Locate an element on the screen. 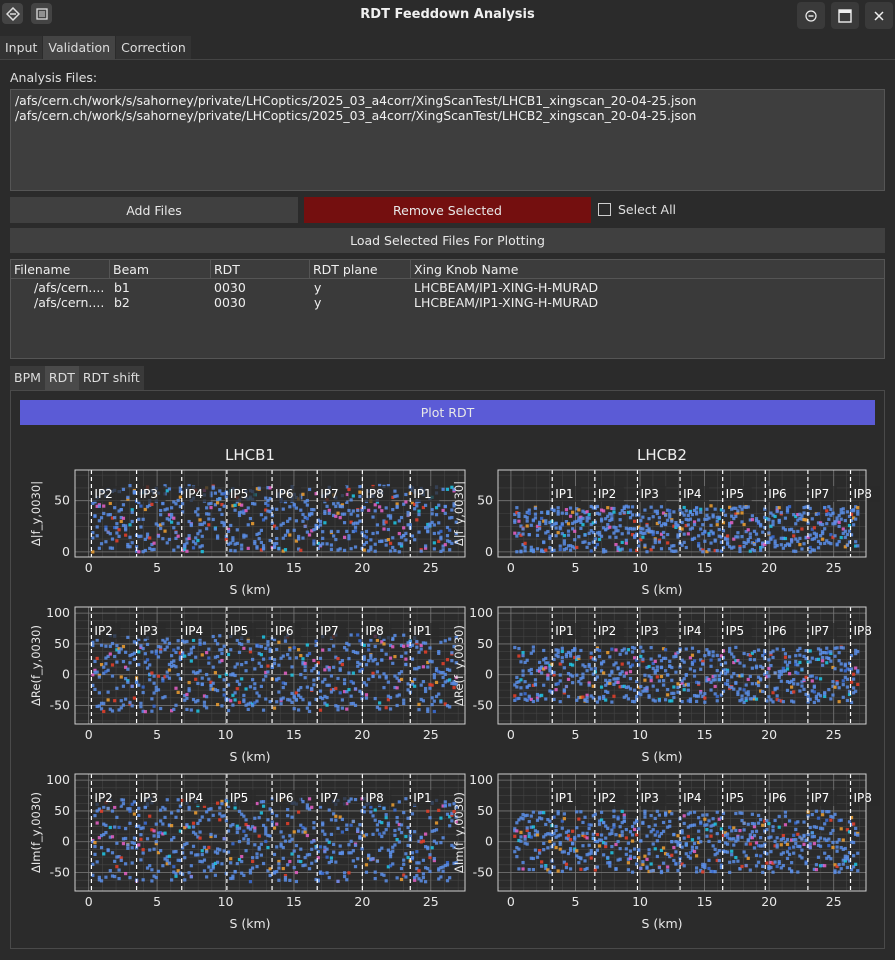  y-tick-label: 0 is located at coordinates (489, 841).